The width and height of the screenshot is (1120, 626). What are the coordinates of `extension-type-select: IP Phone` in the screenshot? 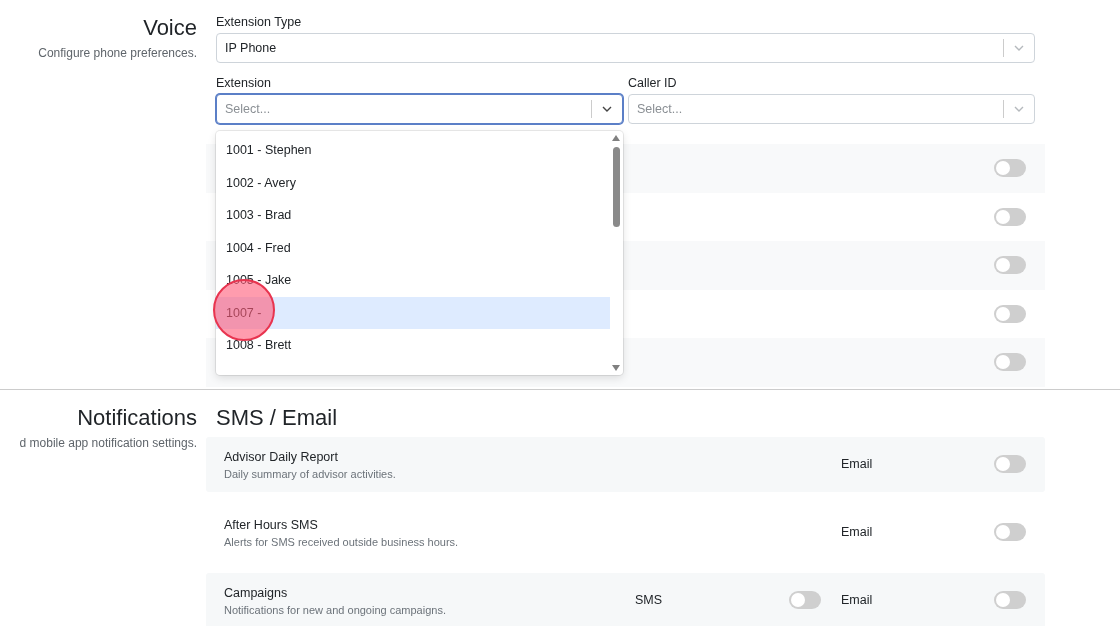 It's located at (625, 48).